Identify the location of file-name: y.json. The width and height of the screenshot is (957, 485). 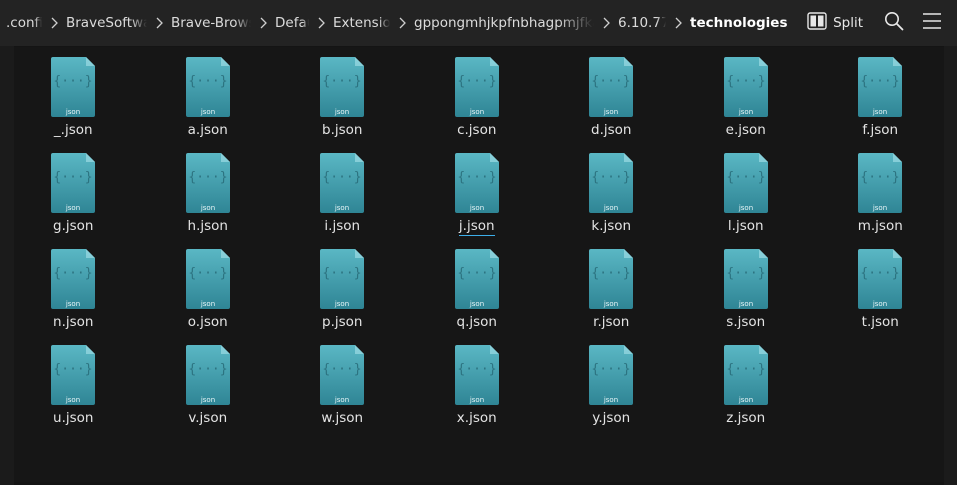
(611, 418).